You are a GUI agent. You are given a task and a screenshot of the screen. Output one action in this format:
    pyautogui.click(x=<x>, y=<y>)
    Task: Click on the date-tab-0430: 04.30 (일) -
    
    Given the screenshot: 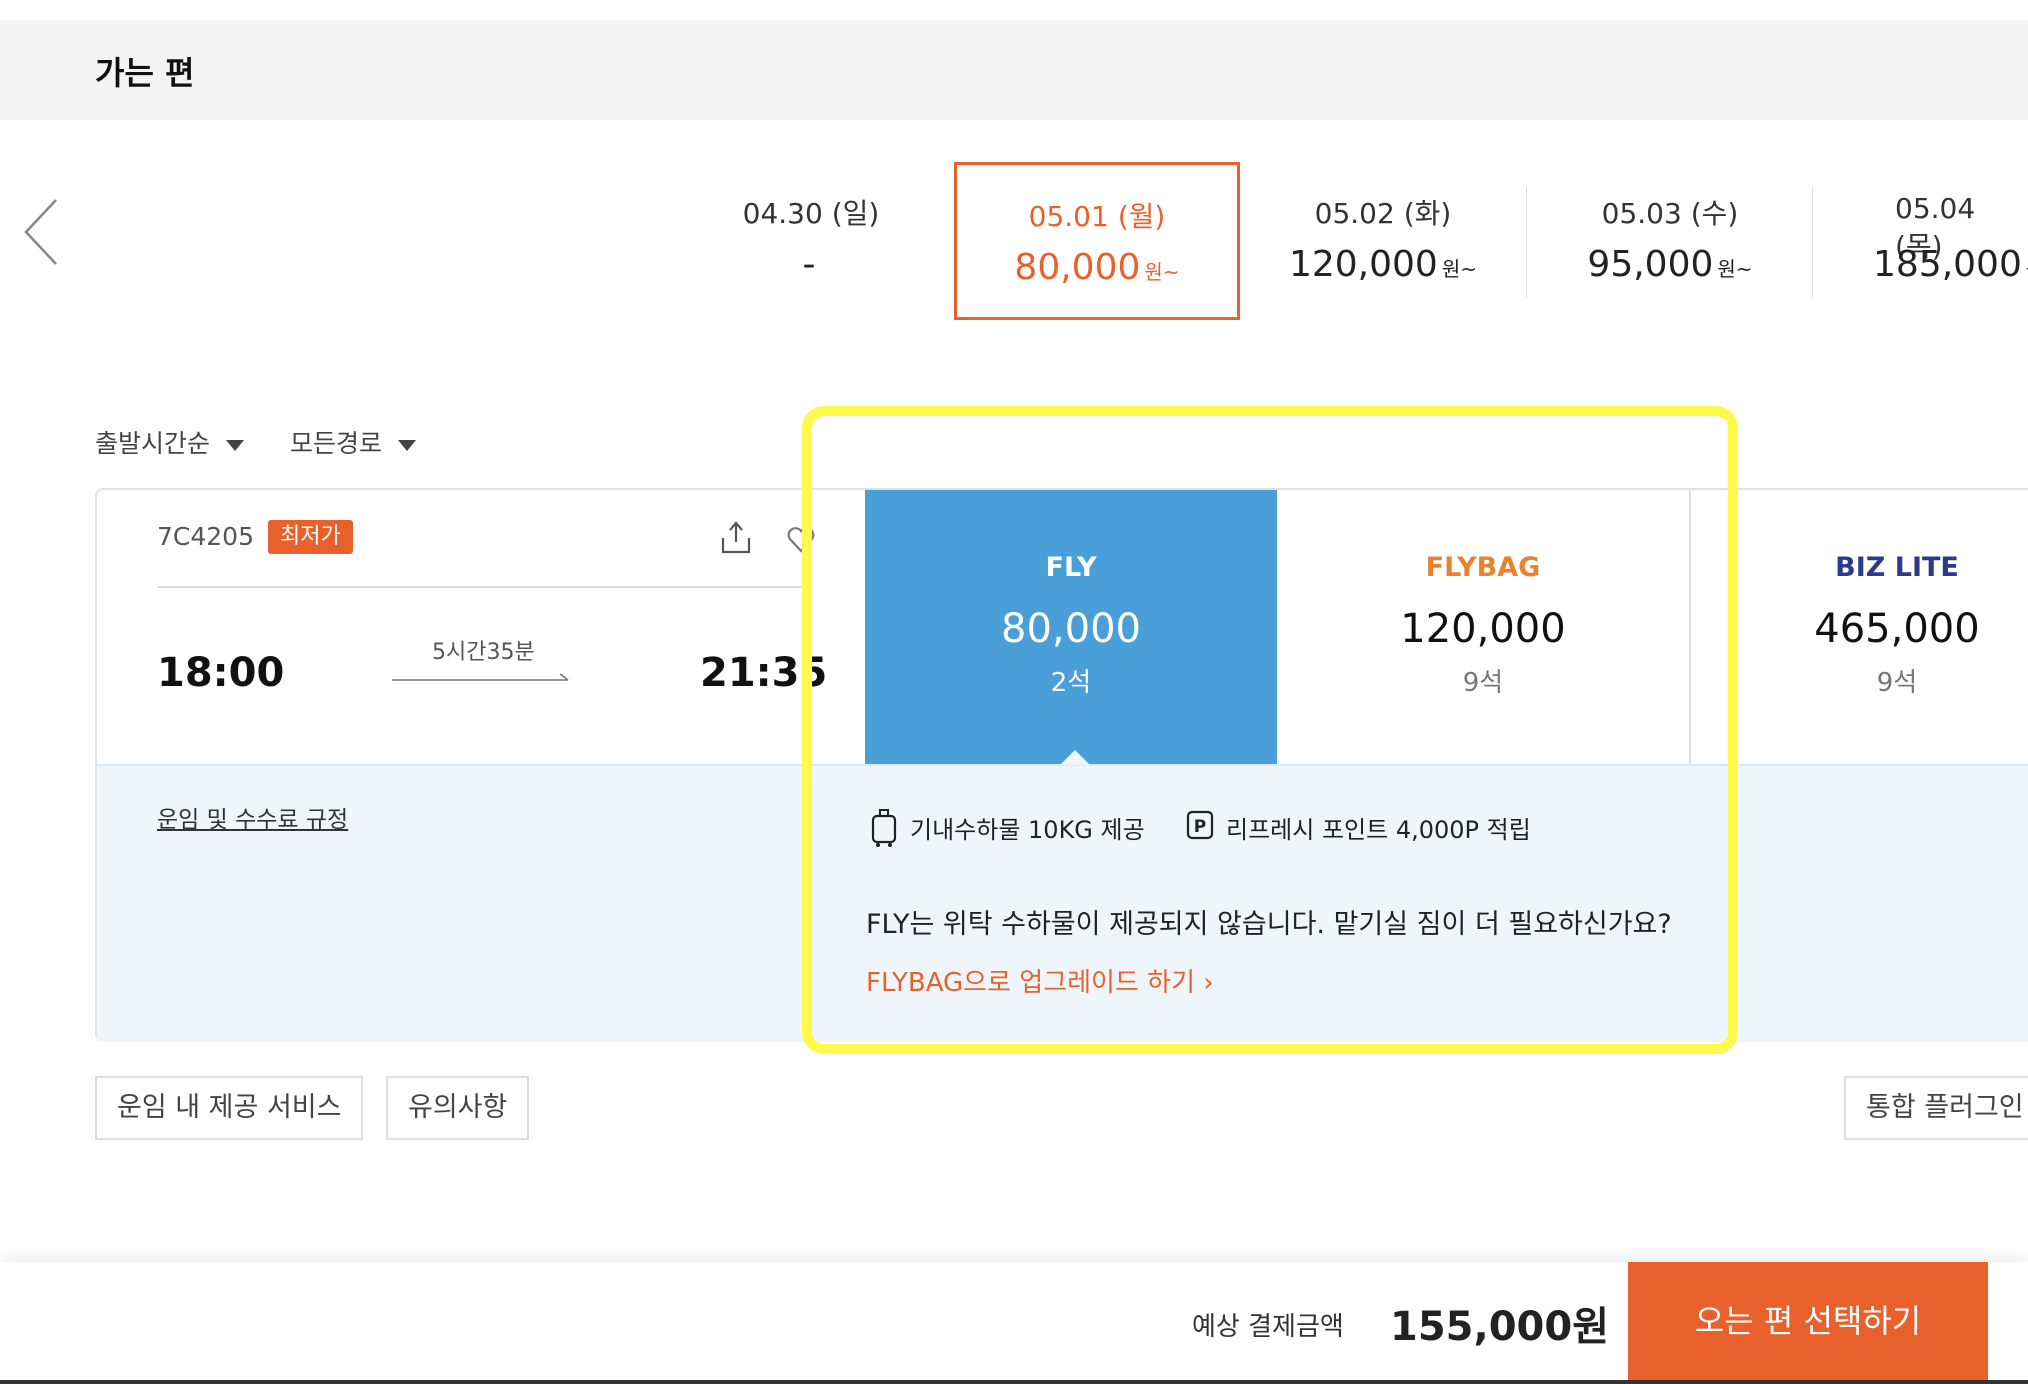 What is the action you would take?
    pyautogui.click(x=811, y=241)
    